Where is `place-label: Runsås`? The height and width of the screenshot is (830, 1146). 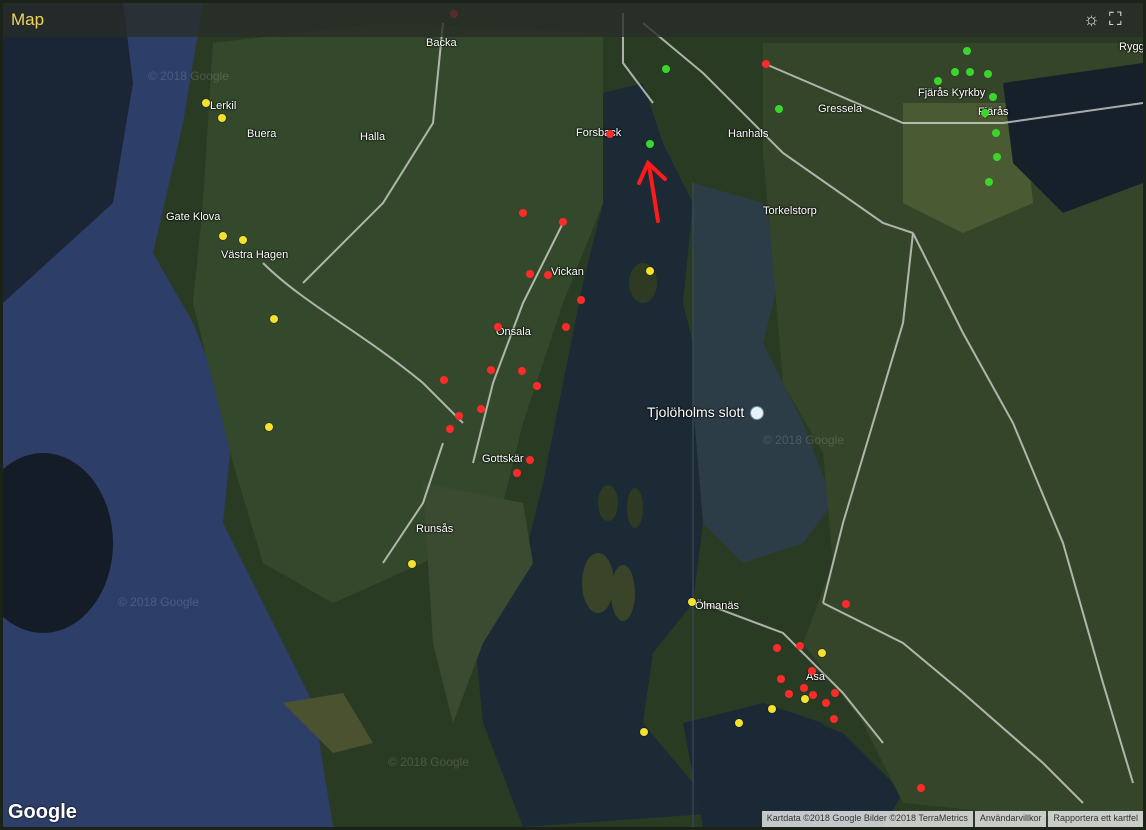 place-label: Runsås is located at coordinates (435, 529).